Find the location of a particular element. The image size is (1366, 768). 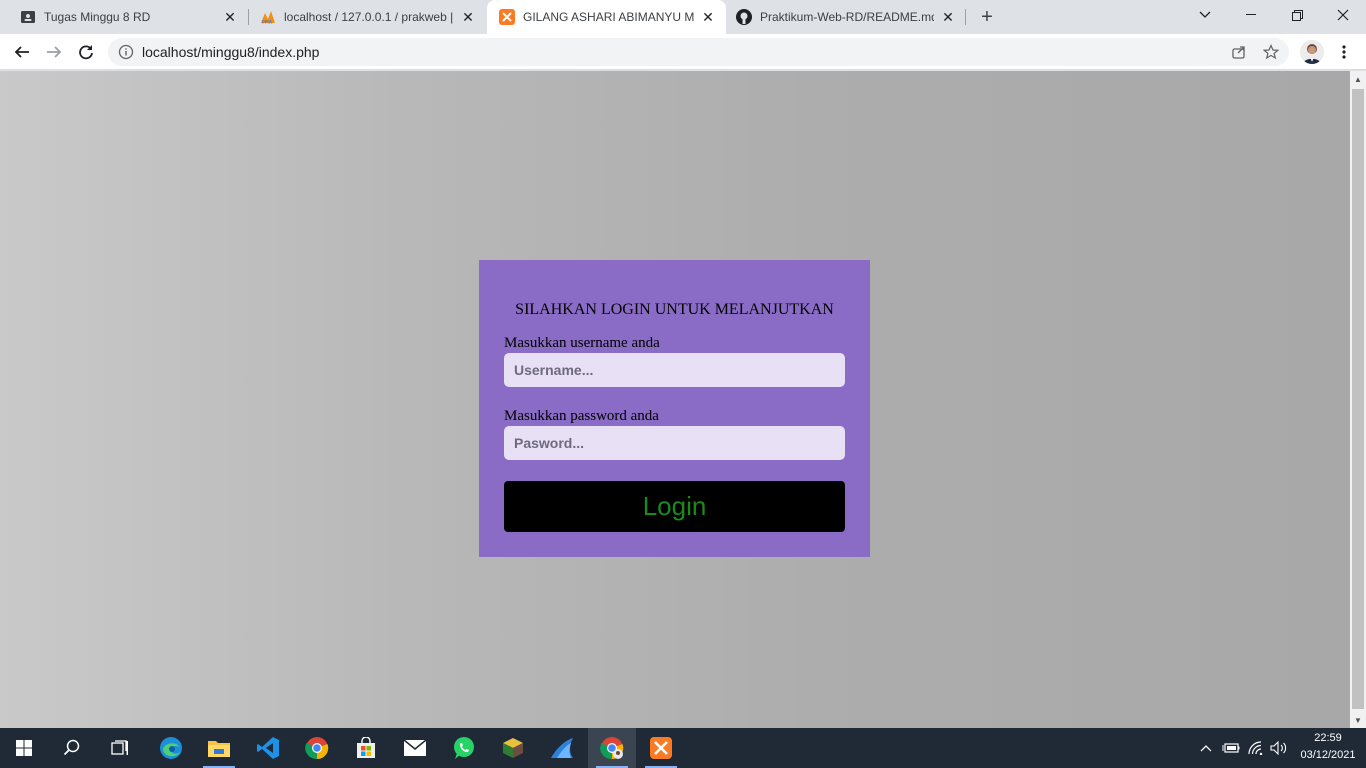

person-icon is located at coordinates (1312, 52).